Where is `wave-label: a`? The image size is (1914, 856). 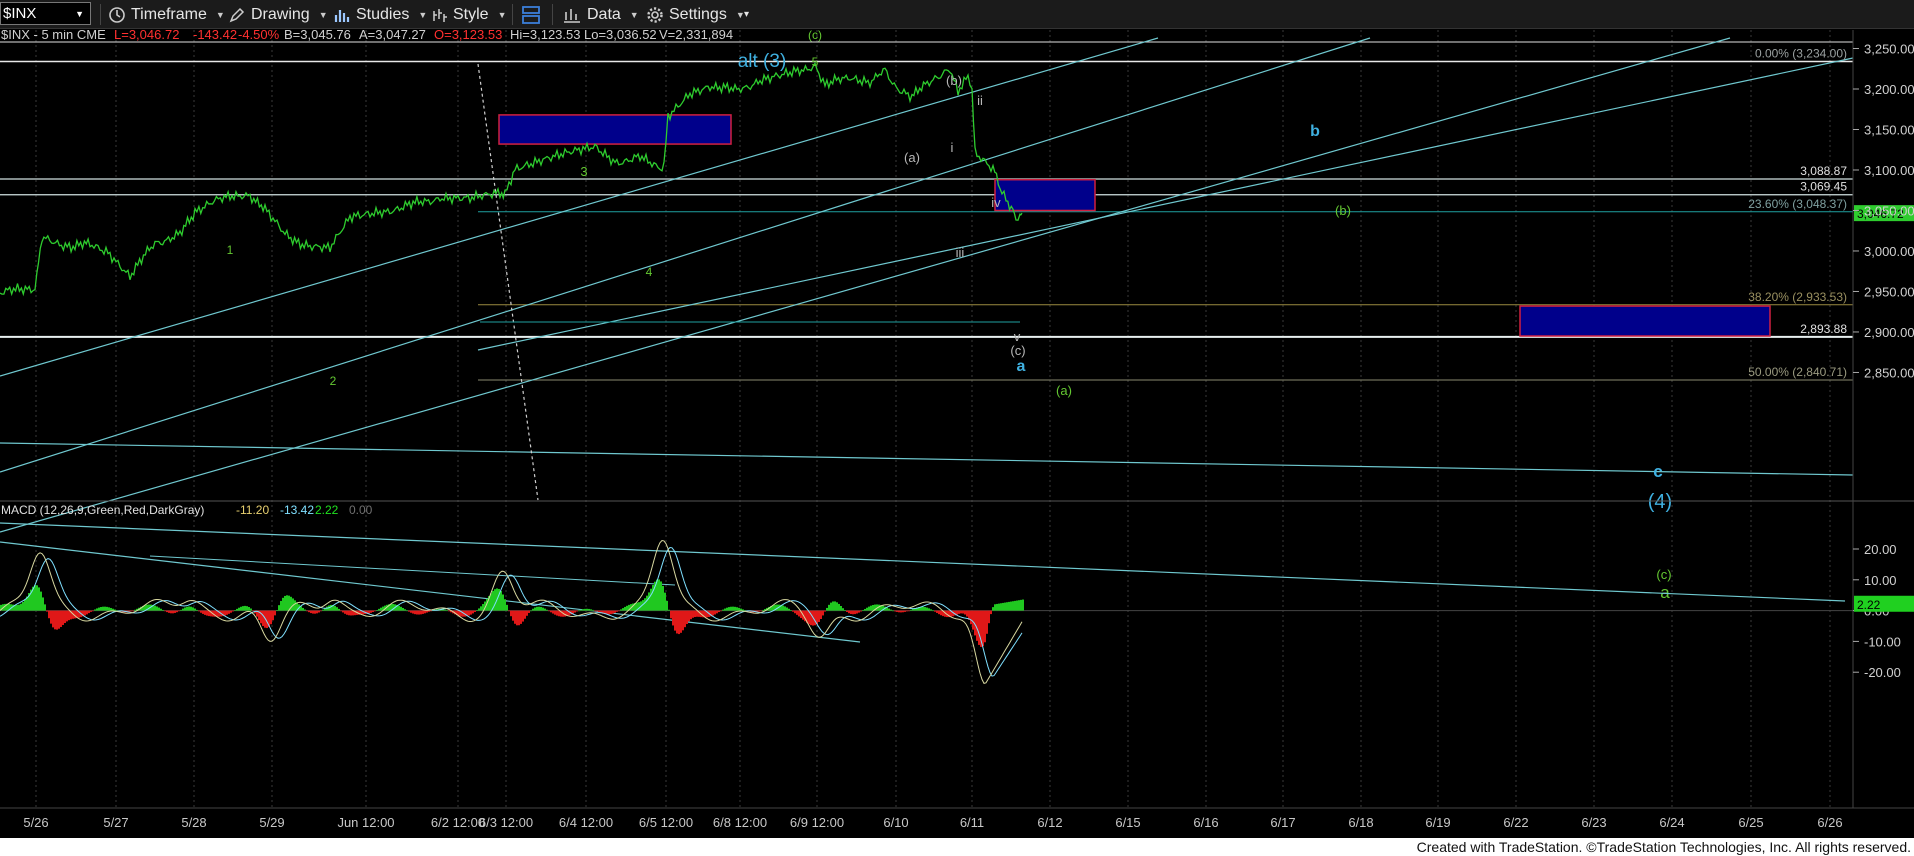
wave-label: a is located at coordinates (1021, 366).